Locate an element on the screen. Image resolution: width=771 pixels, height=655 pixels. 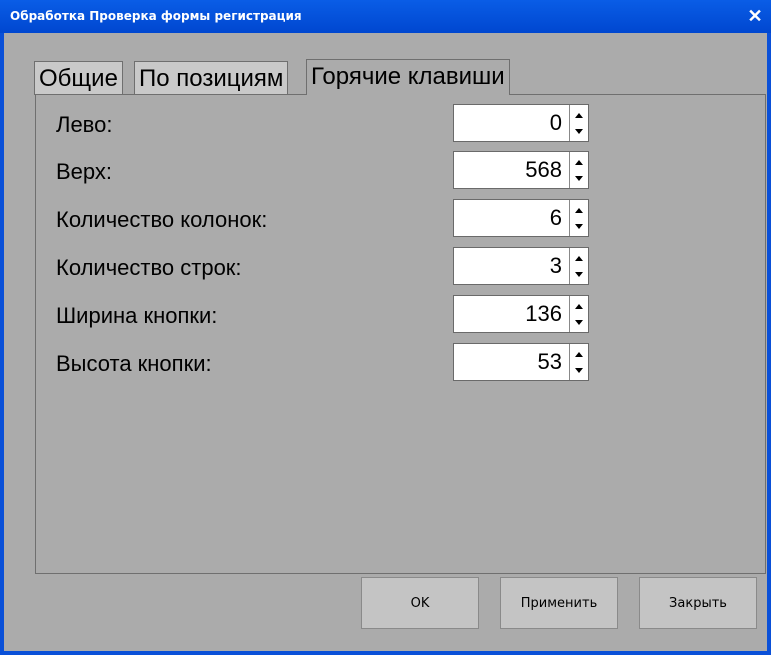
button-height-value: 53 is located at coordinates (510, 362).